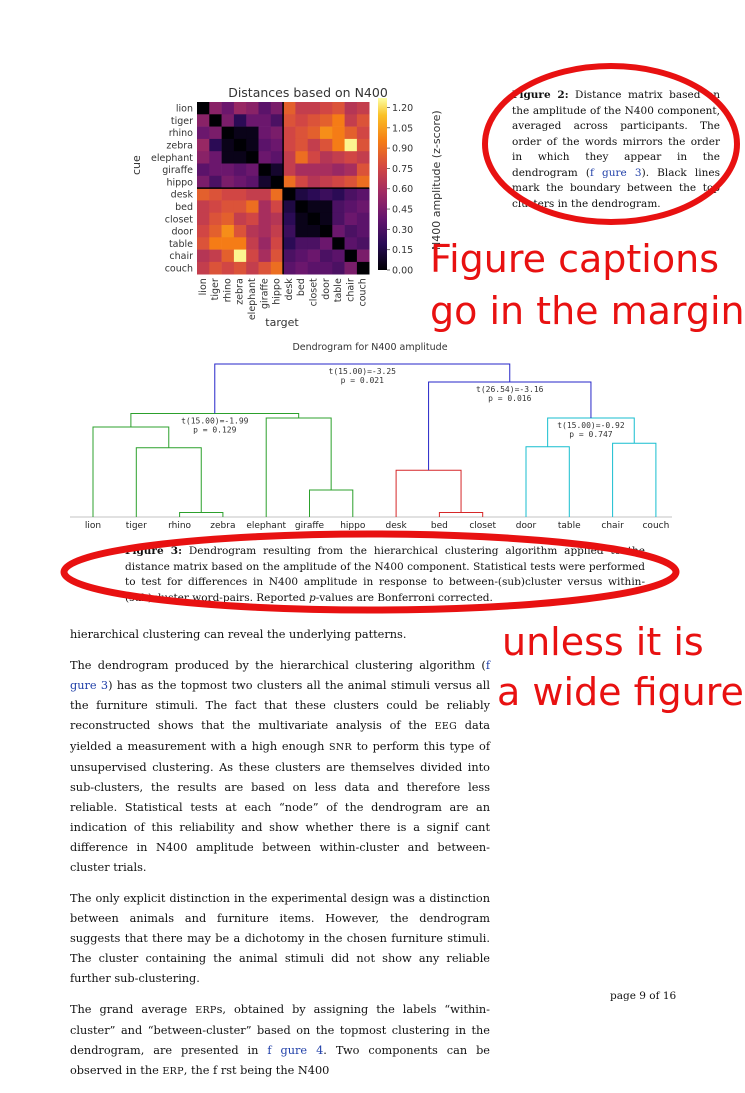 This screenshot has width=745, height=1093. I want to click on colorbar, so click(382, 184).